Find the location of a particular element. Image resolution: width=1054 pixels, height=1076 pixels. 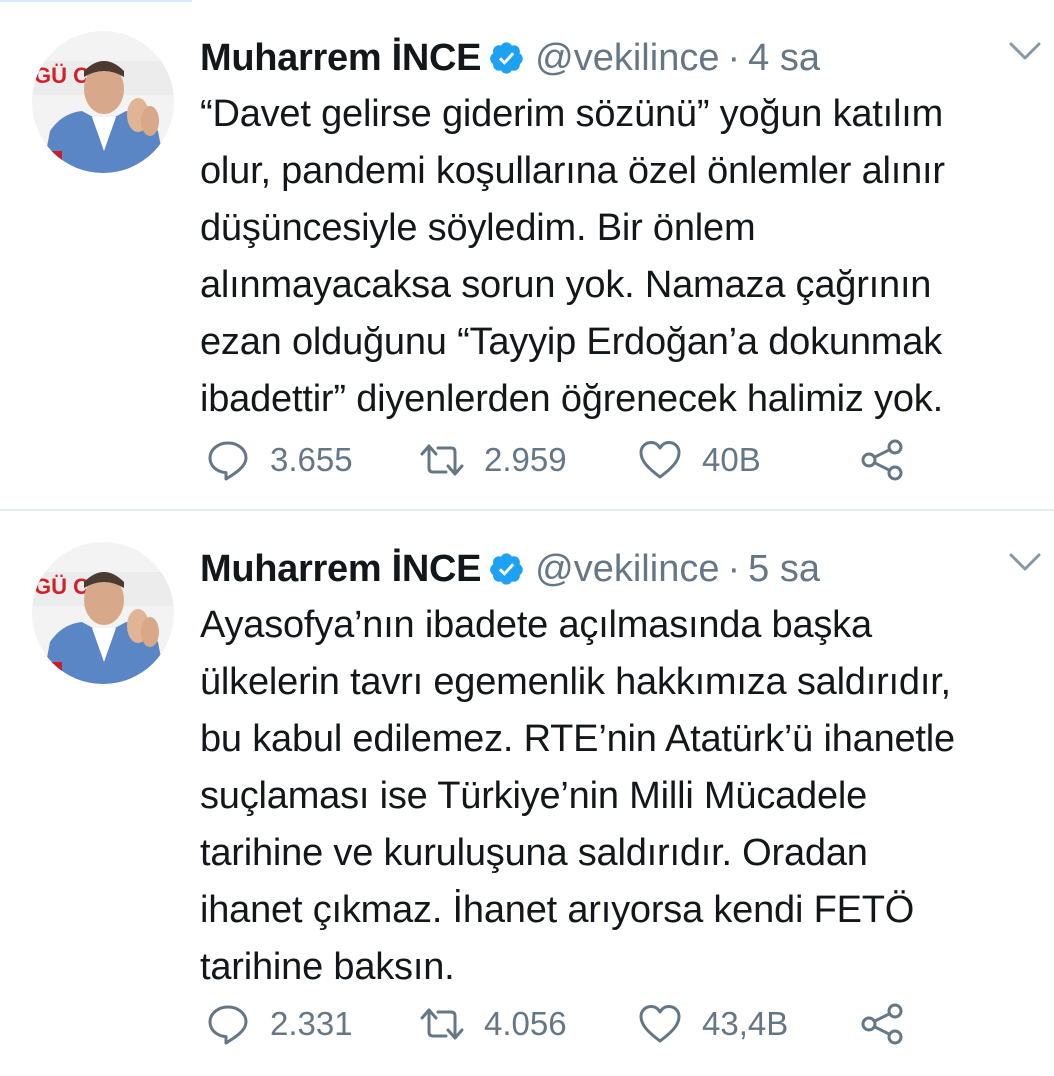

tweet-header: Muharrem İNCE @vekilince · 5 sa is located at coordinates (510, 569).